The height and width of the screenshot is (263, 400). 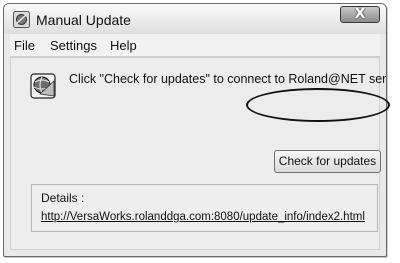 What do you see at coordinates (195, 45) in the screenshot?
I see `menu-bar: File Settings Help` at bounding box center [195, 45].